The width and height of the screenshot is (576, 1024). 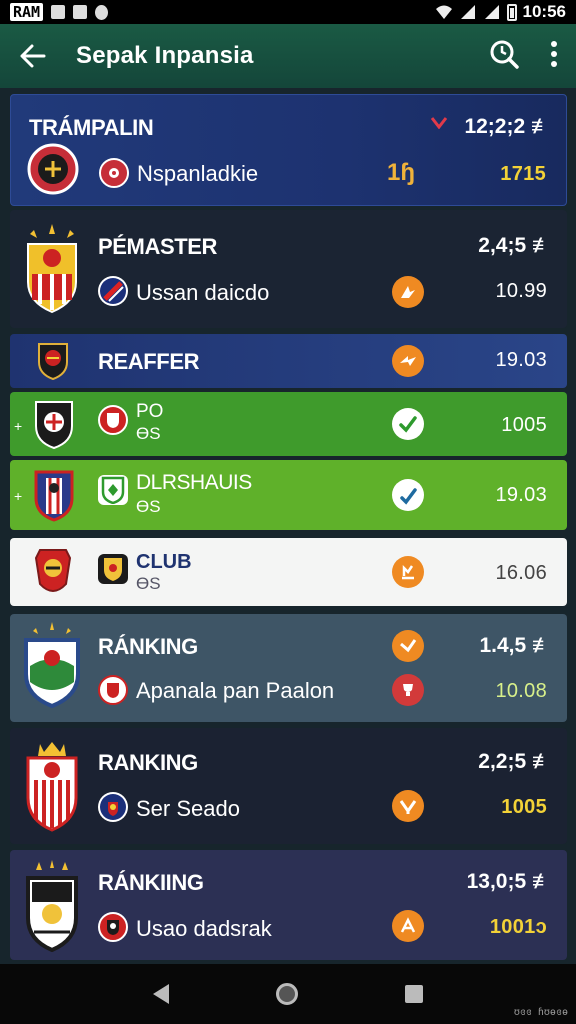 I want to click on row-title: RÁNKING, so click(x=148, y=646).